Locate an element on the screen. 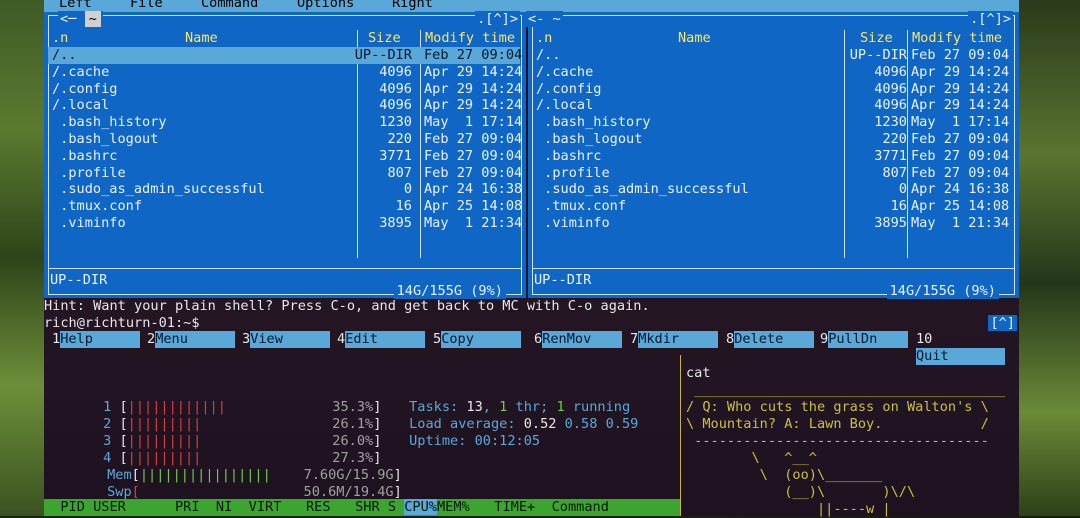  shell-prompt: rich@richturn-01:~$ is located at coordinates (122, 323).